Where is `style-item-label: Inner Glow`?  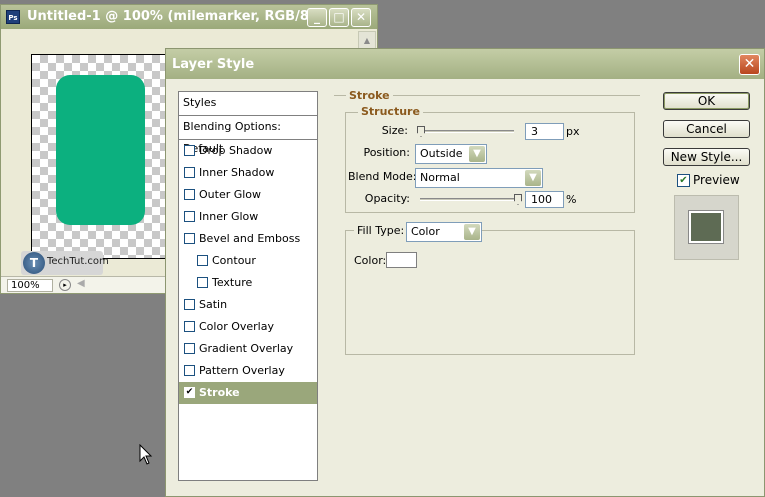 style-item-label: Inner Glow is located at coordinates (229, 216).